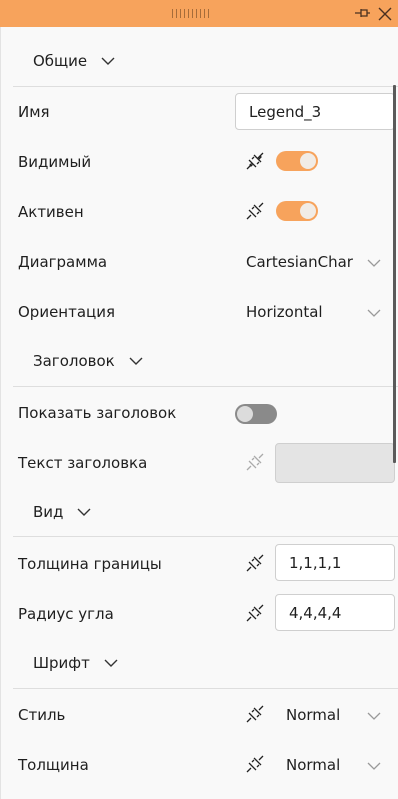 The height and width of the screenshot is (799, 398). What do you see at coordinates (315, 111) in the screenshot?
I see `name-input: Legend_3` at bounding box center [315, 111].